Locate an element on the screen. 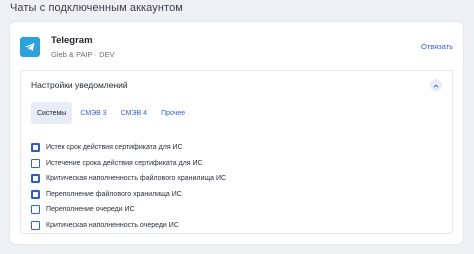 The image size is (474, 254). tab-smev4: СМЭВ 4 is located at coordinates (134, 113).